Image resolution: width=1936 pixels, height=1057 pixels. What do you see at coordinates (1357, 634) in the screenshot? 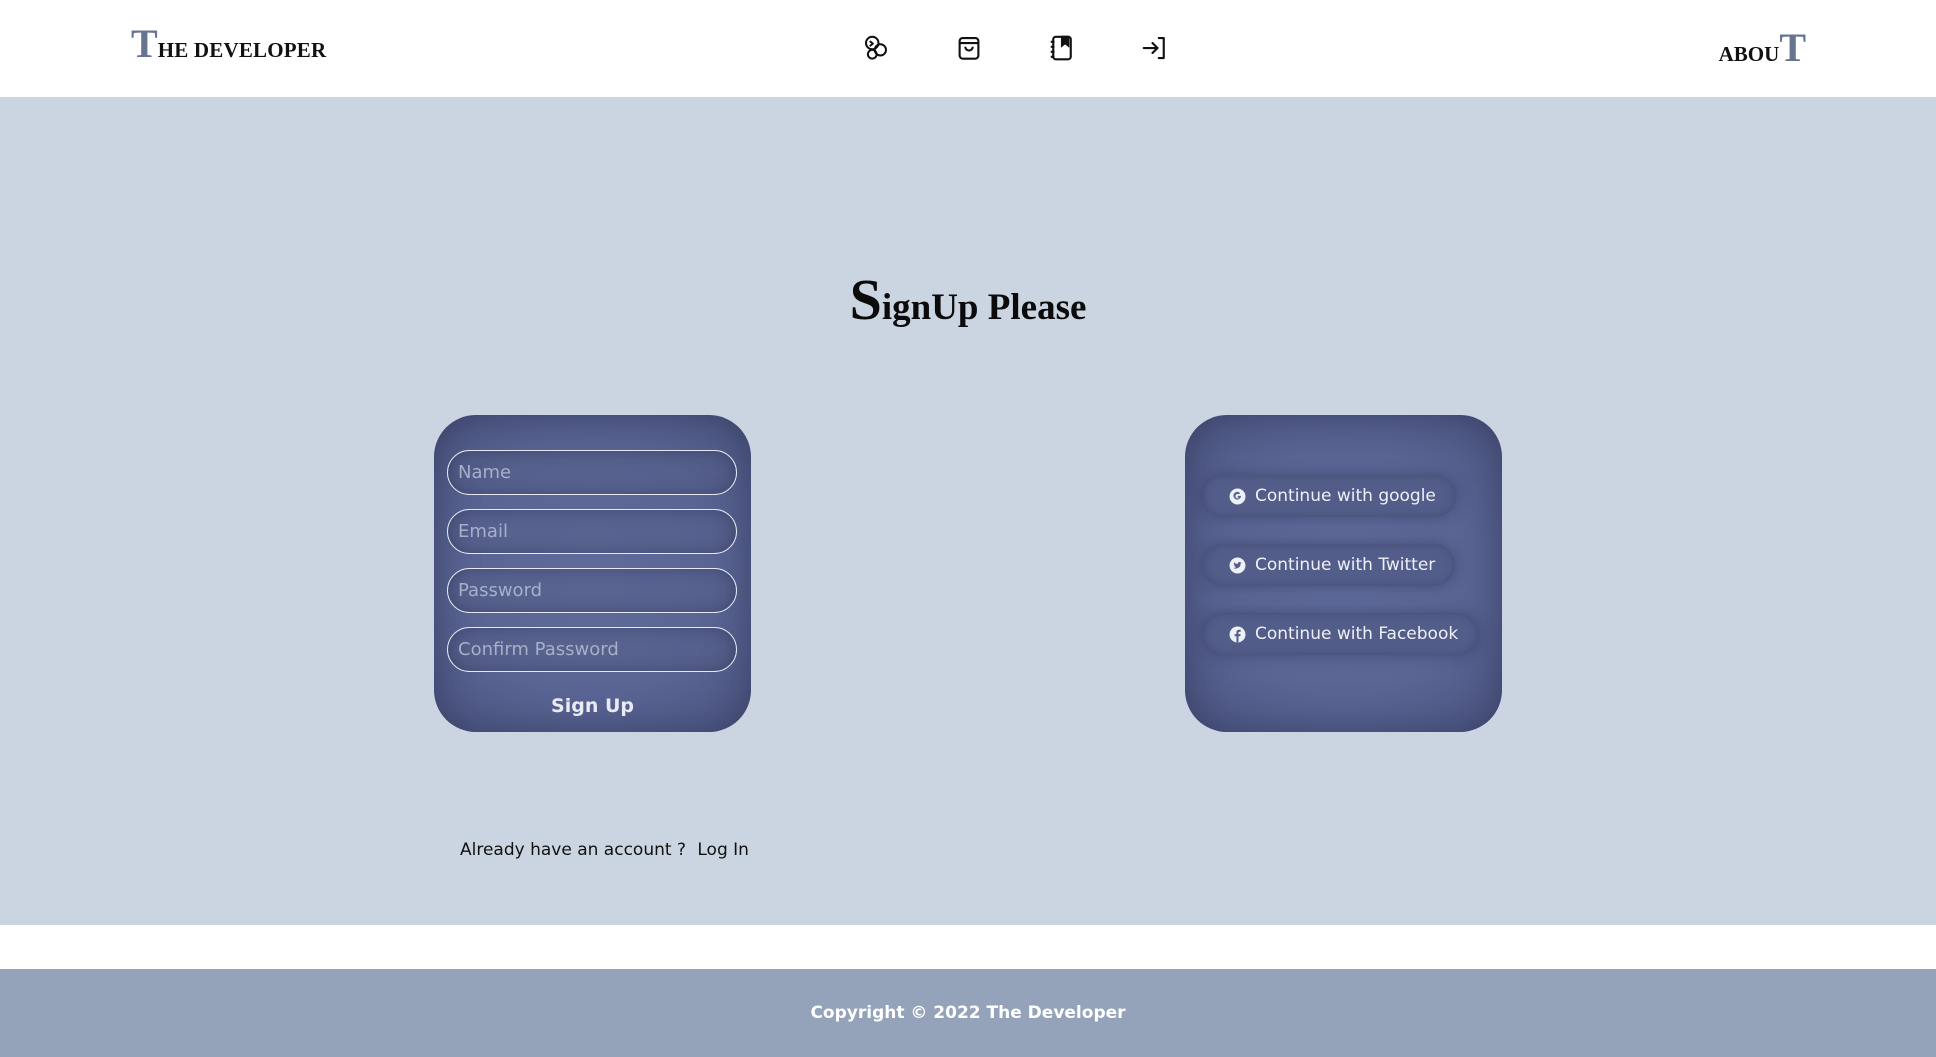
I see `facebook-label: Continue with Facebook` at bounding box center [1357, 634].